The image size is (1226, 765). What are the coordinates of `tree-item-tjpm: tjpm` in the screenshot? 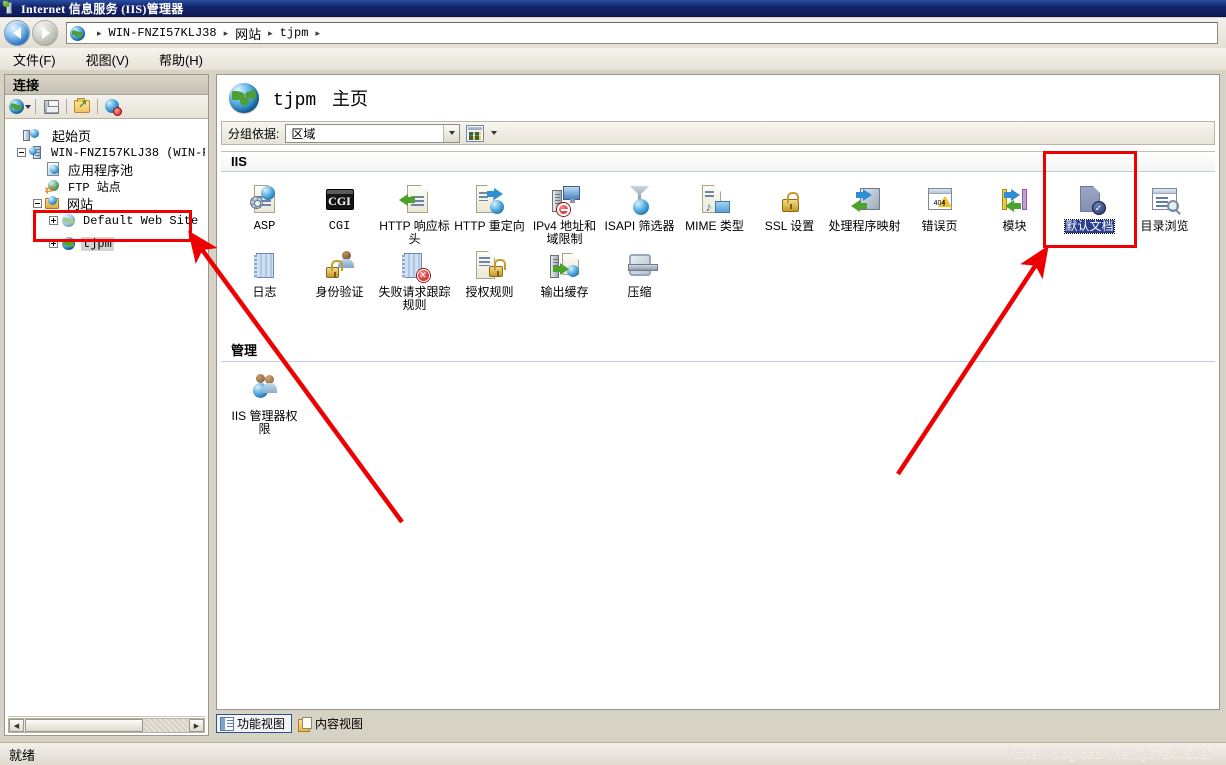 It's located at (106, 243).